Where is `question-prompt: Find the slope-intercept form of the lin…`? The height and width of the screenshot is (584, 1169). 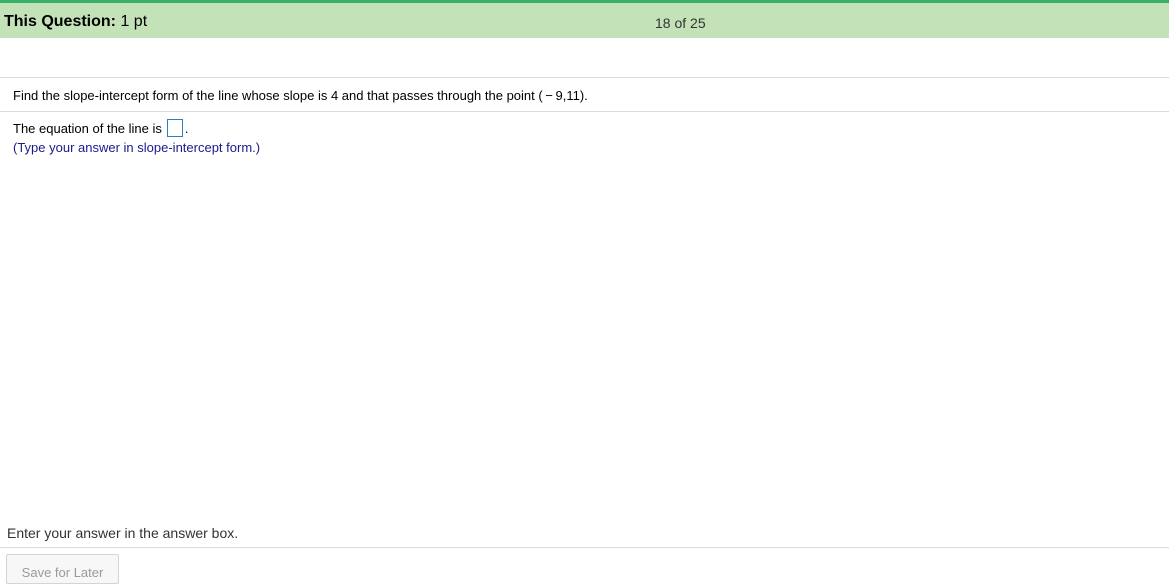
question-prompt: Find the slope-intercept form of the lin… is located at coordinates (300, 95).